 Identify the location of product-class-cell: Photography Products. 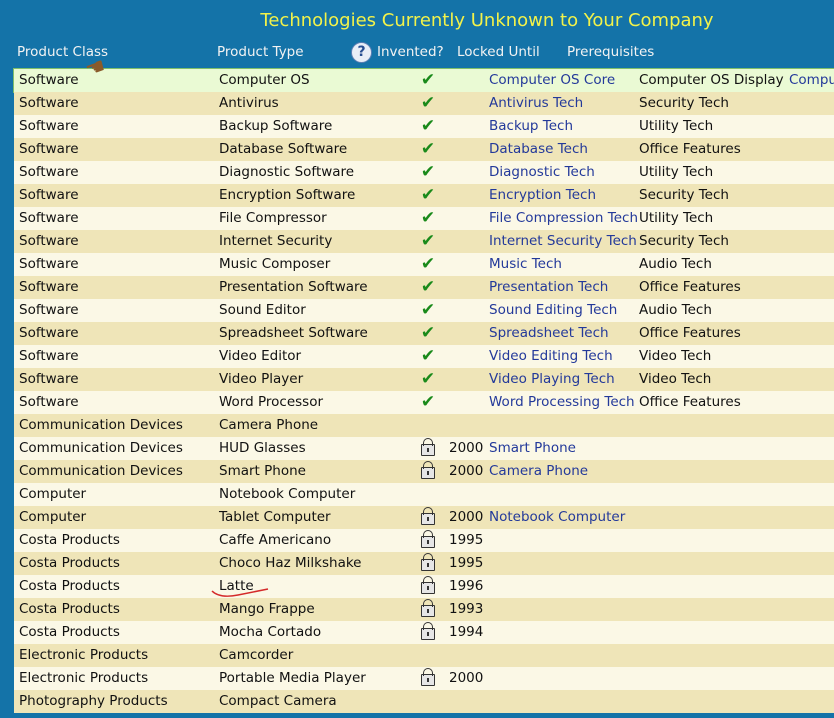
(93, 701).